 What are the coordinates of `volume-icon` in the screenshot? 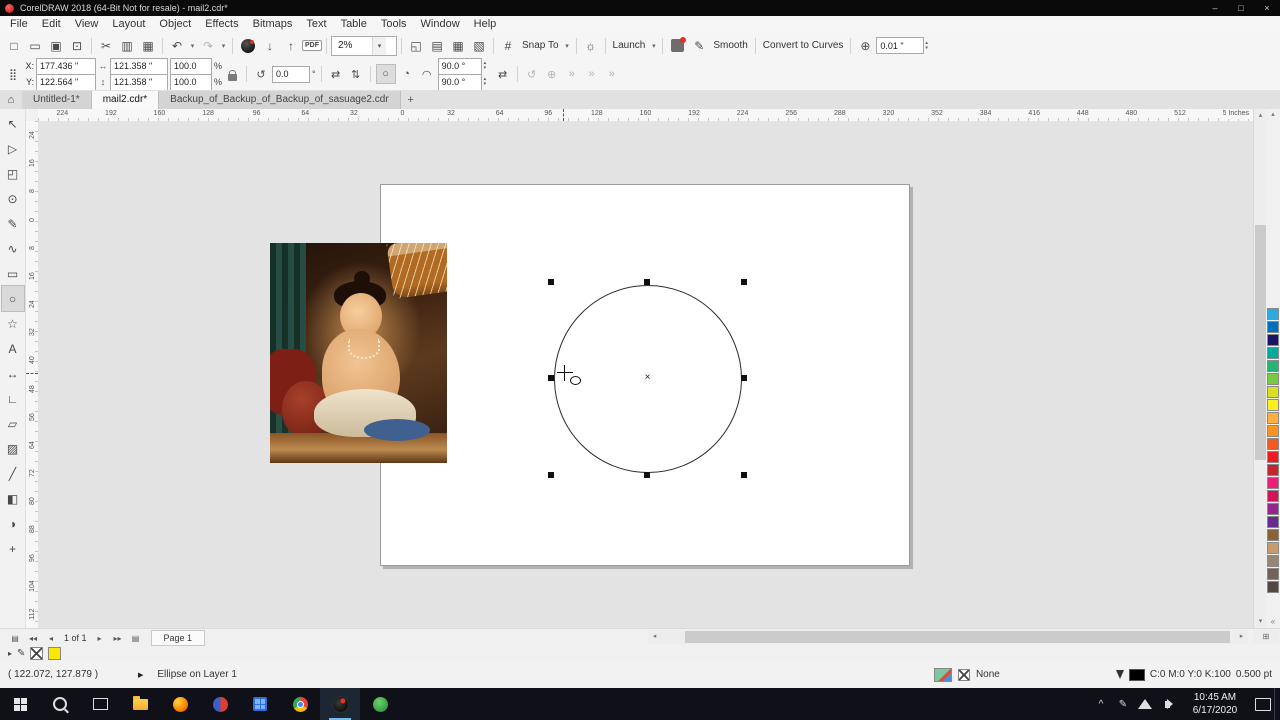 It's located at (1167, 704).